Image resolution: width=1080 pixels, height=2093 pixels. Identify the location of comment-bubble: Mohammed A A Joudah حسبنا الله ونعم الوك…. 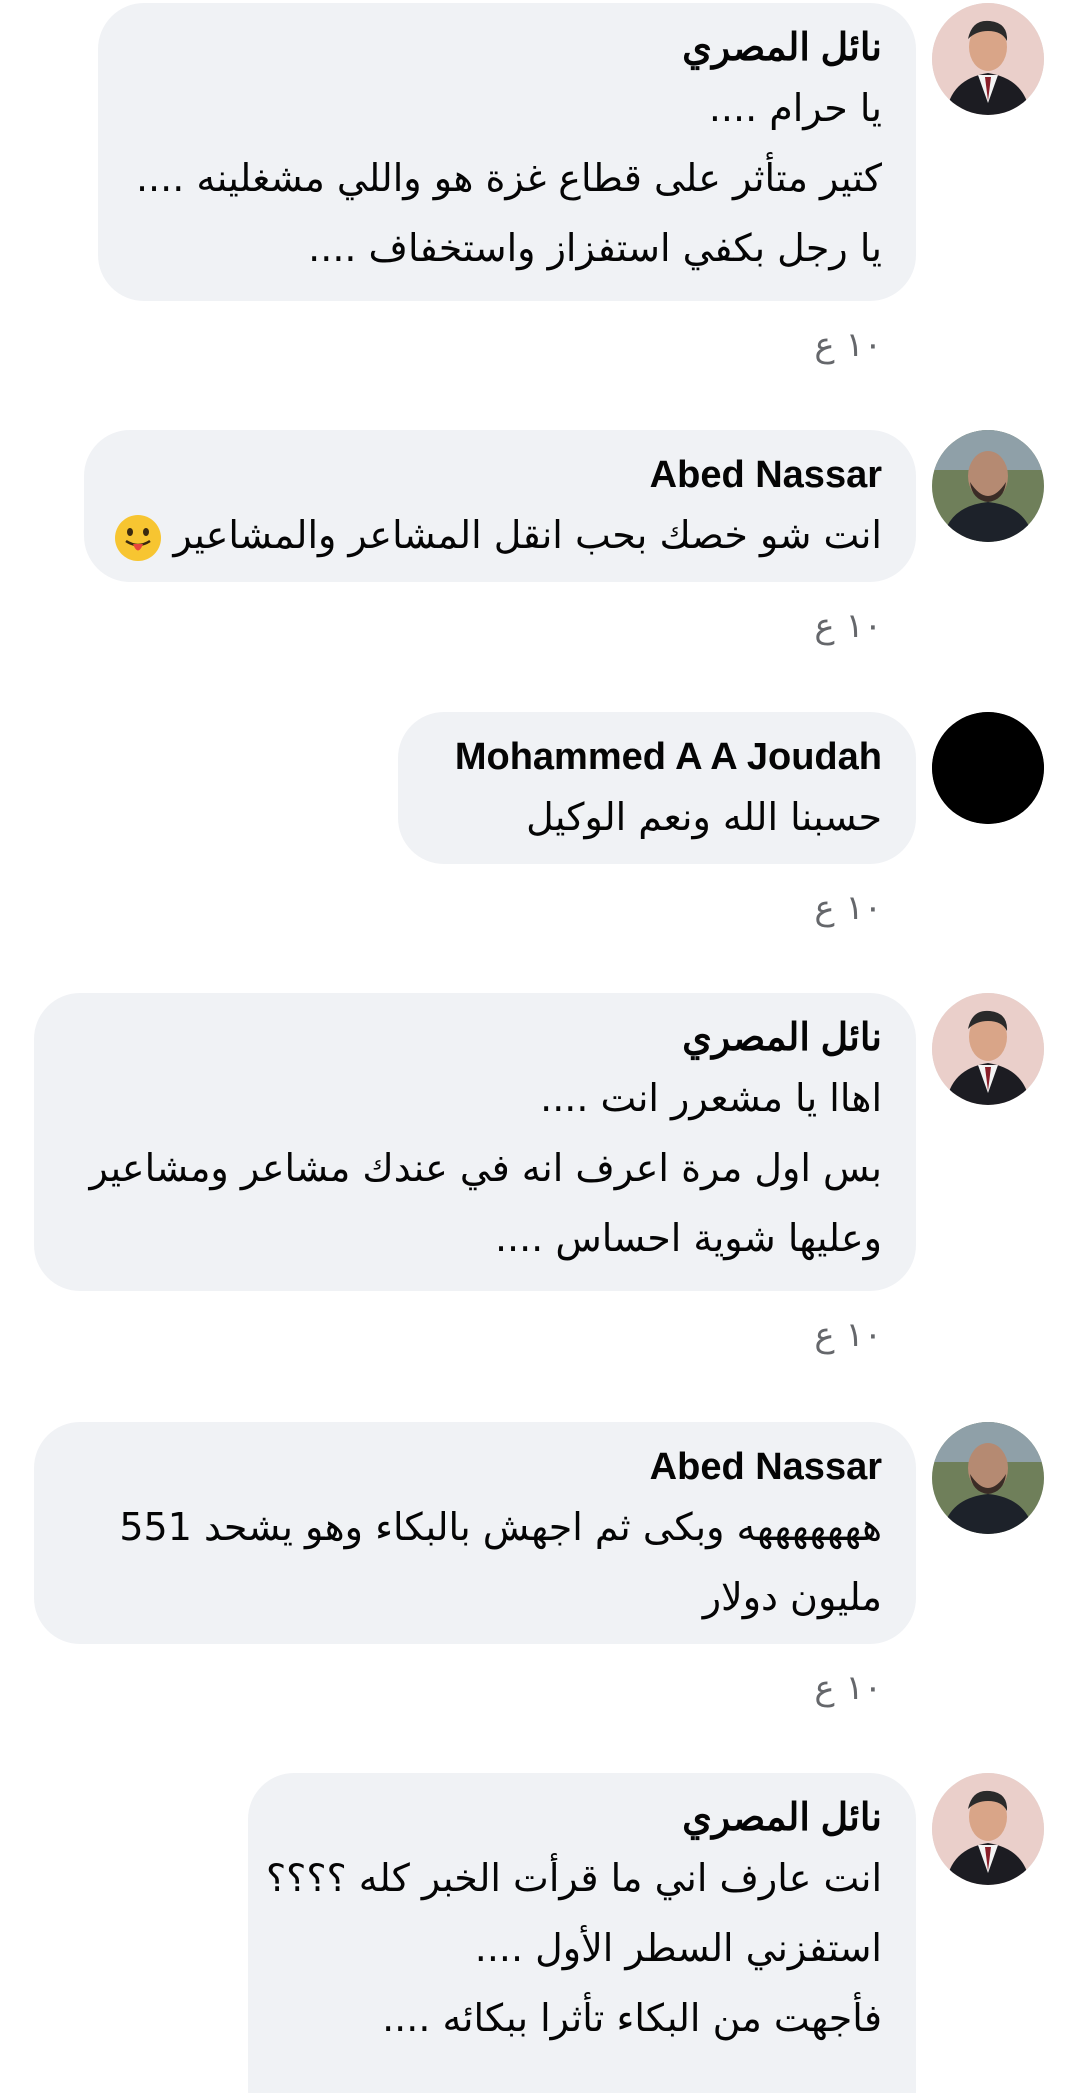
(657, 788).